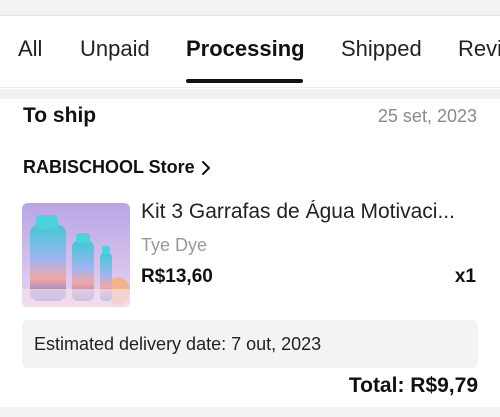  Describe the element at coordinates (115, 49) in the screenshot. I see `tab-unpaid: Unpaid` at that location.